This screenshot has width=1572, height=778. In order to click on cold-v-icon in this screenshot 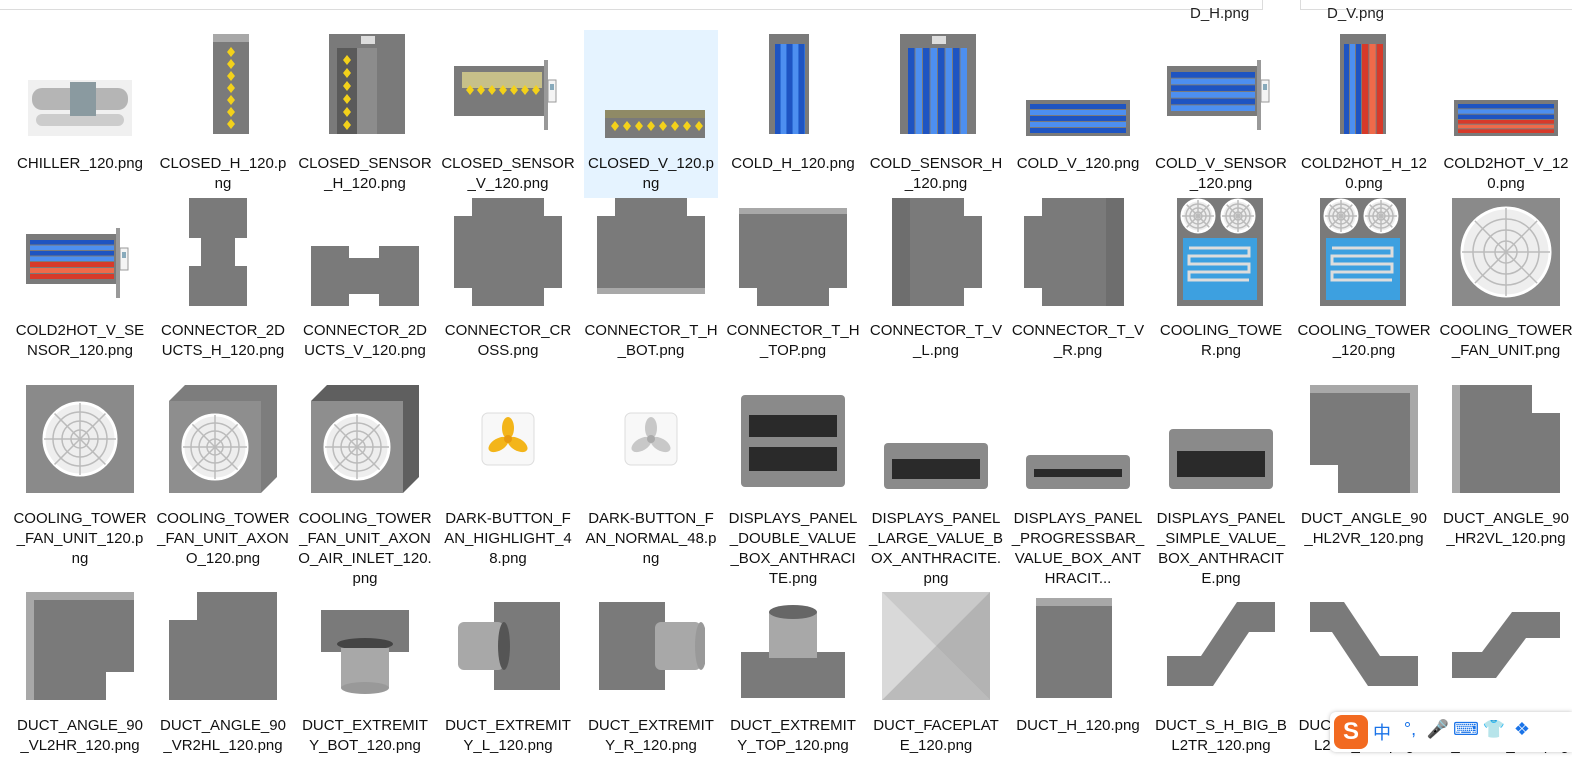, I will do `click(1078, 84)`.